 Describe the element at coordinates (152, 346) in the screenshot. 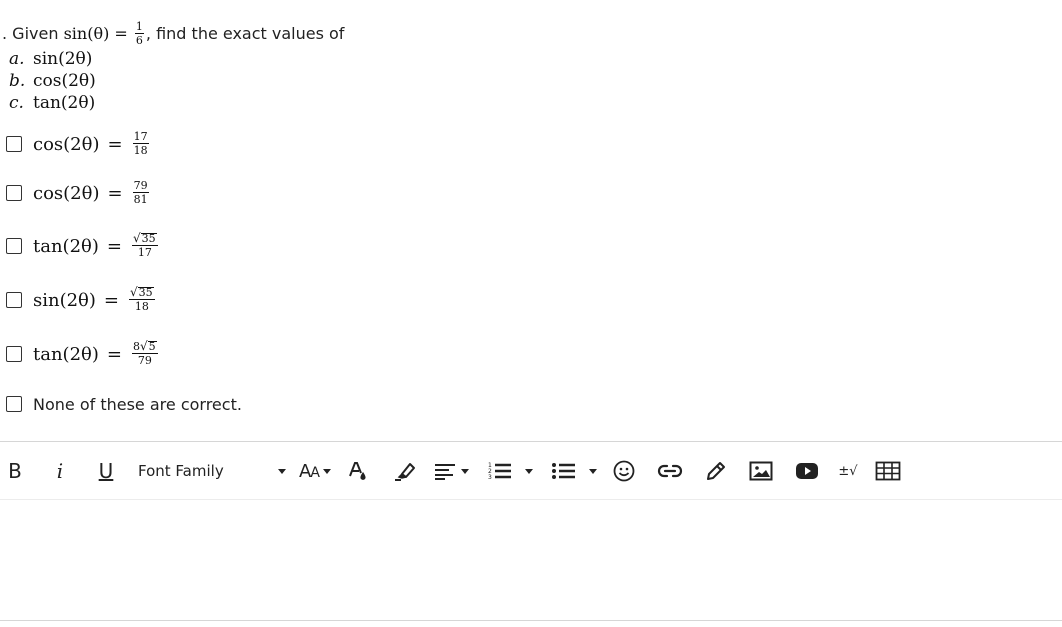

I see `radicand: 5` at that location.